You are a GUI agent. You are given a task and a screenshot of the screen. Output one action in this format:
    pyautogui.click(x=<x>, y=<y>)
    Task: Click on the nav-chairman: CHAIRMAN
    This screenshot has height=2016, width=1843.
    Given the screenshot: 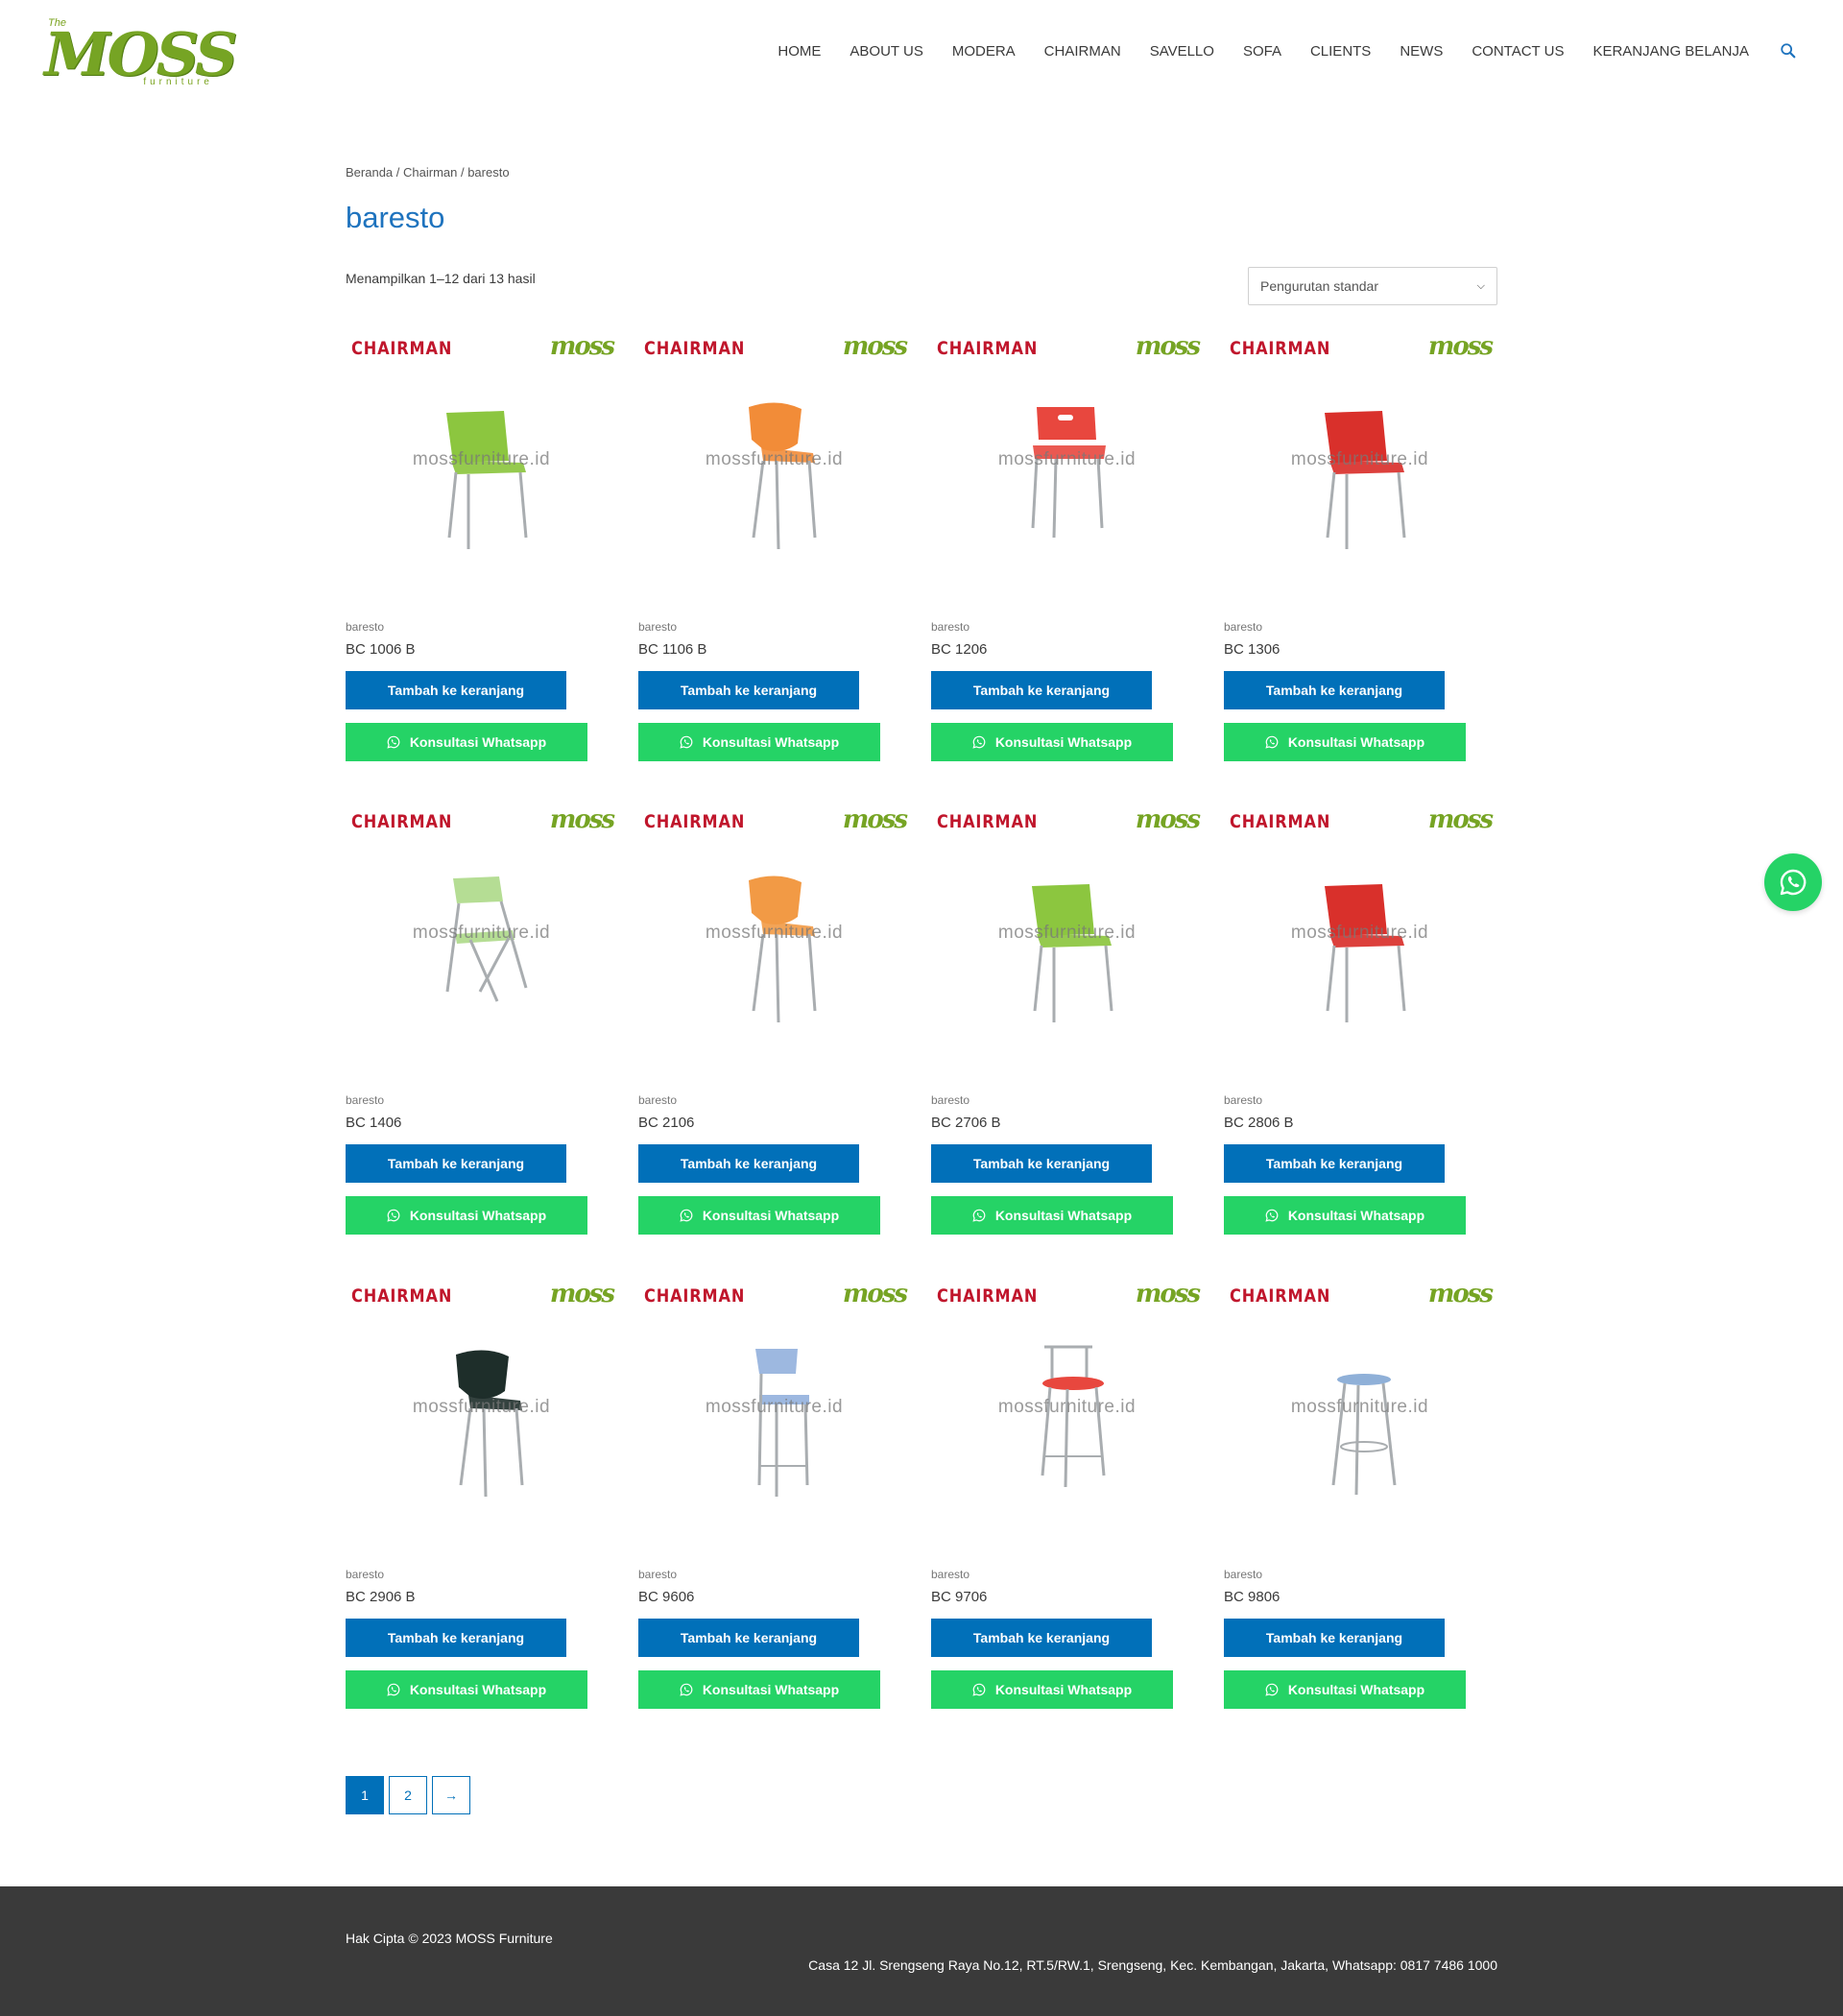 What is the action you would take?
    pyautogui.click(x=1082, y=51)
    